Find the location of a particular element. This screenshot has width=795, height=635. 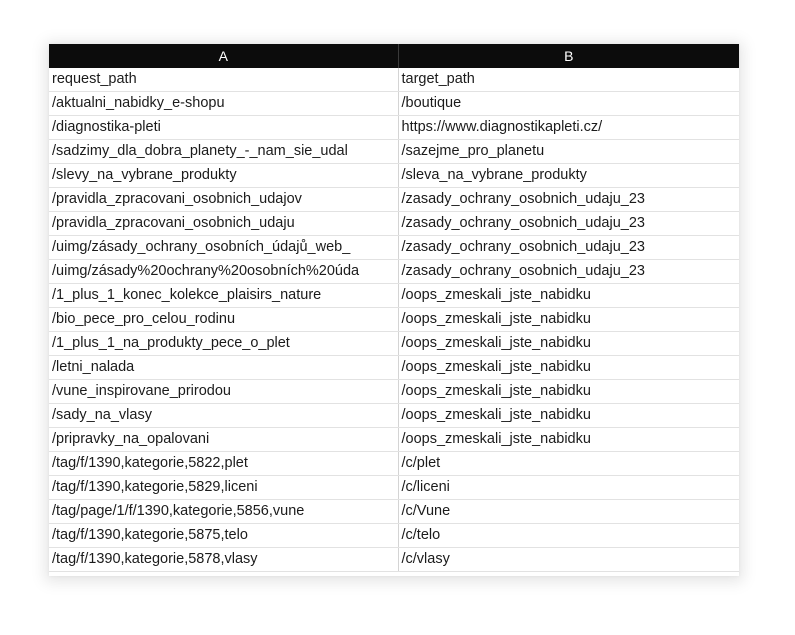

cell-request-path: /pravidla_zpracovani_osobnich_udajov is located at coordinates (224, 199).